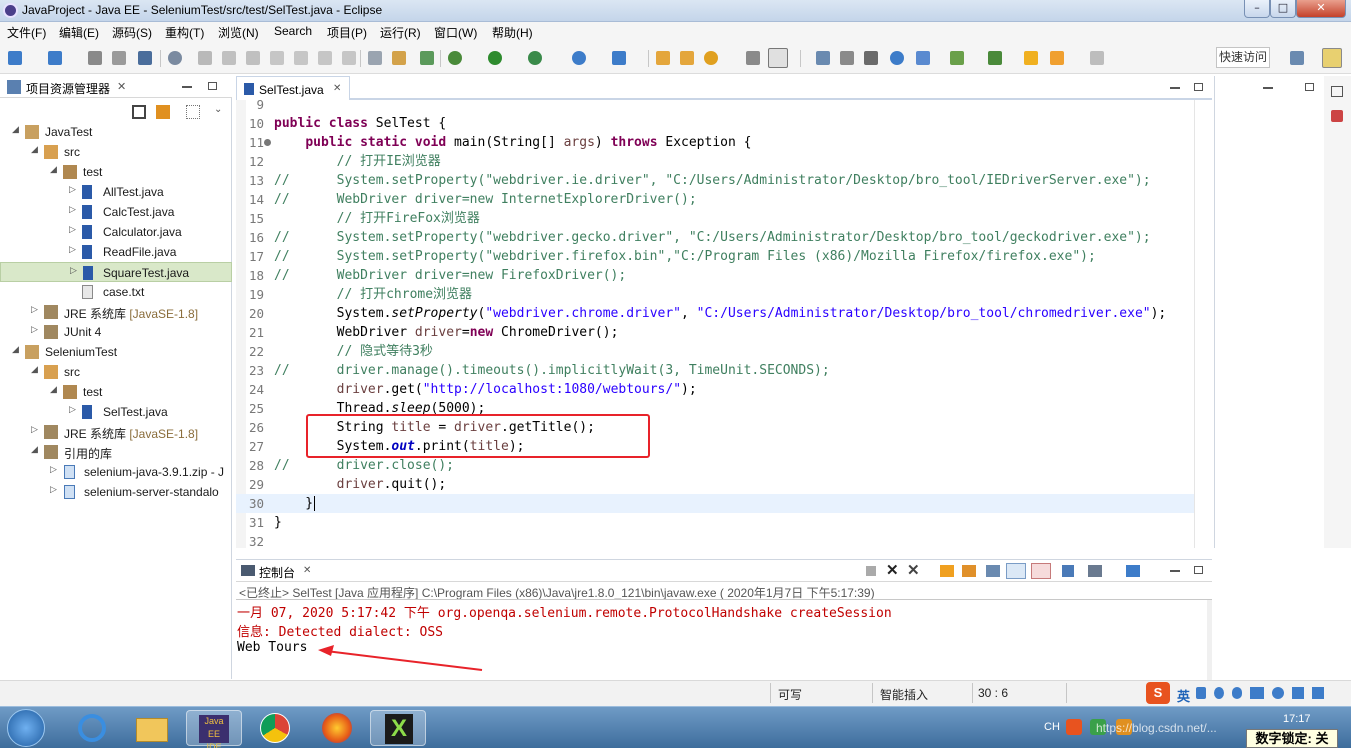 This screenshot has width=1351, height=748. What do you see at coordinates (1337, 91) in the screenshot?
I see `restore-icon` at bounding box center [1337, 91].